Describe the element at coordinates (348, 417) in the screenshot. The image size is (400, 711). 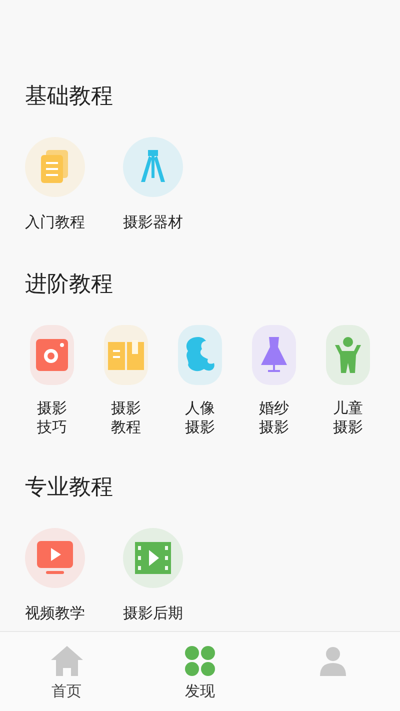
I see `tutorial-label: 儿童摄影` at that location.